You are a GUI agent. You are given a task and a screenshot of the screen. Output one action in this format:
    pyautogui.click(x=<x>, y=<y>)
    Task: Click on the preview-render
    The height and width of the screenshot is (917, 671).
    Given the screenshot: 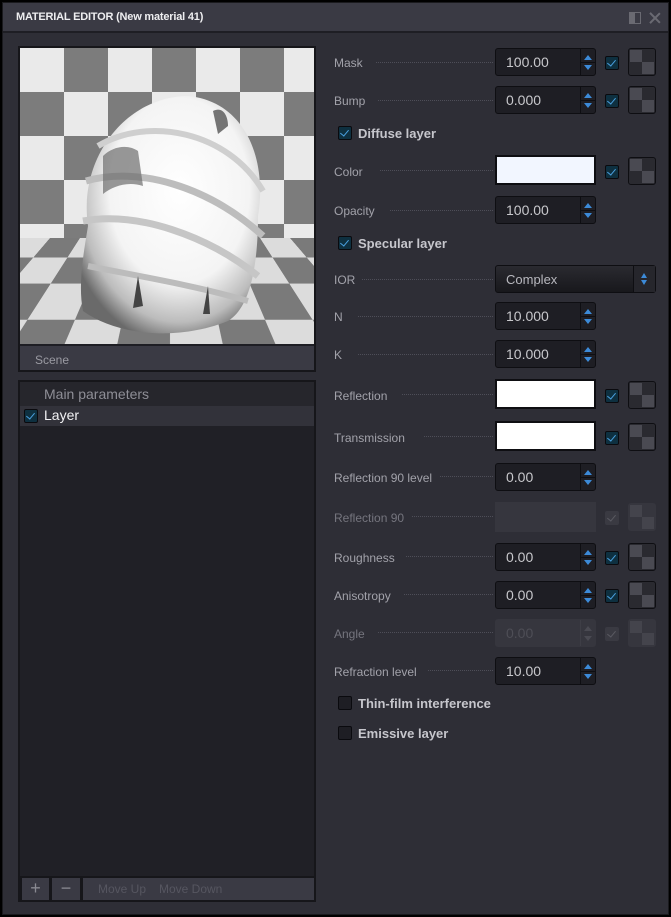 What is the action you would take?
    pyautogui.click(x=167, y=196)
    